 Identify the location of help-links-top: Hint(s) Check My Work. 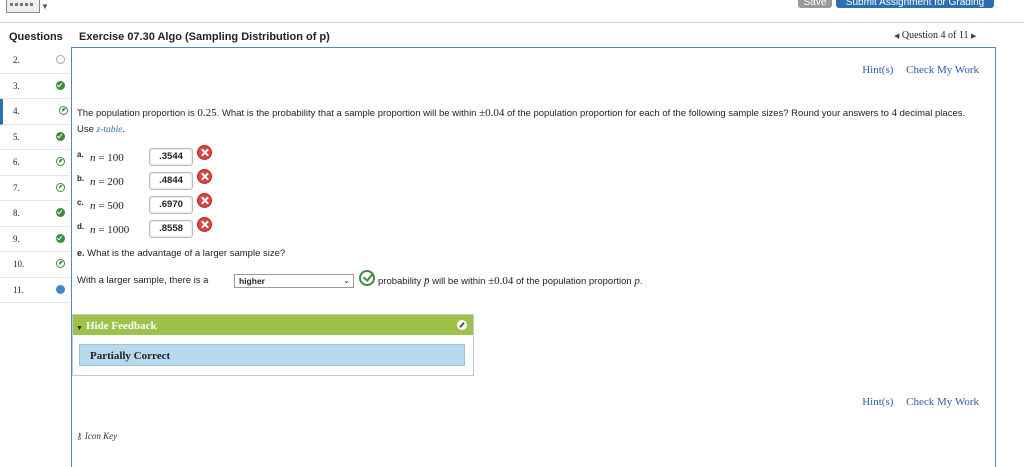
(915, 70).